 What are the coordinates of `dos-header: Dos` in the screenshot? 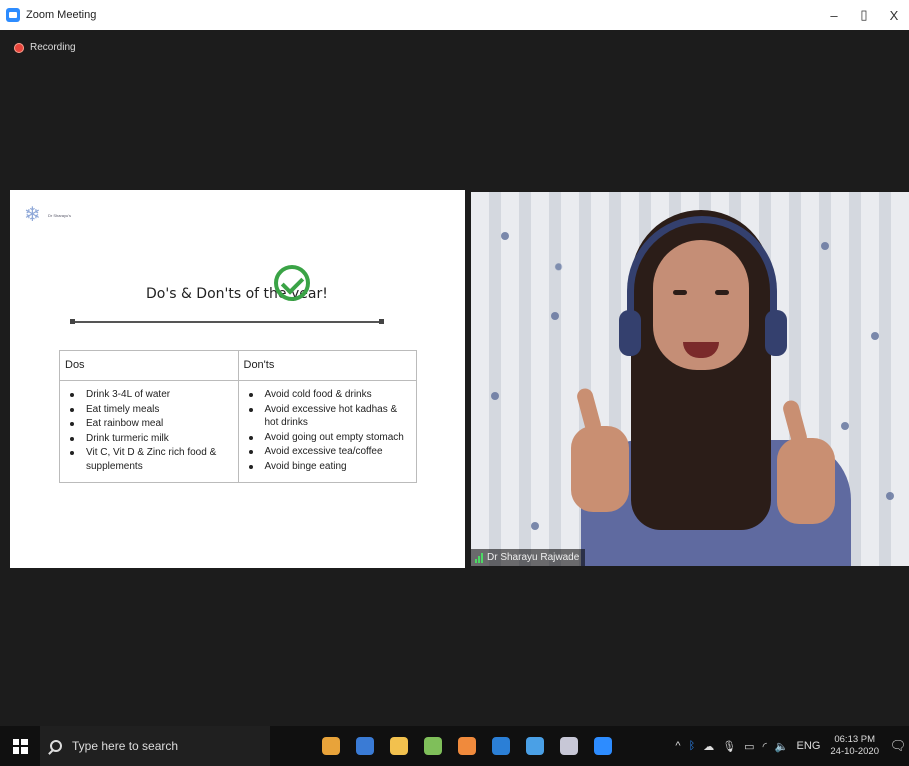 It's located at (149, 366).